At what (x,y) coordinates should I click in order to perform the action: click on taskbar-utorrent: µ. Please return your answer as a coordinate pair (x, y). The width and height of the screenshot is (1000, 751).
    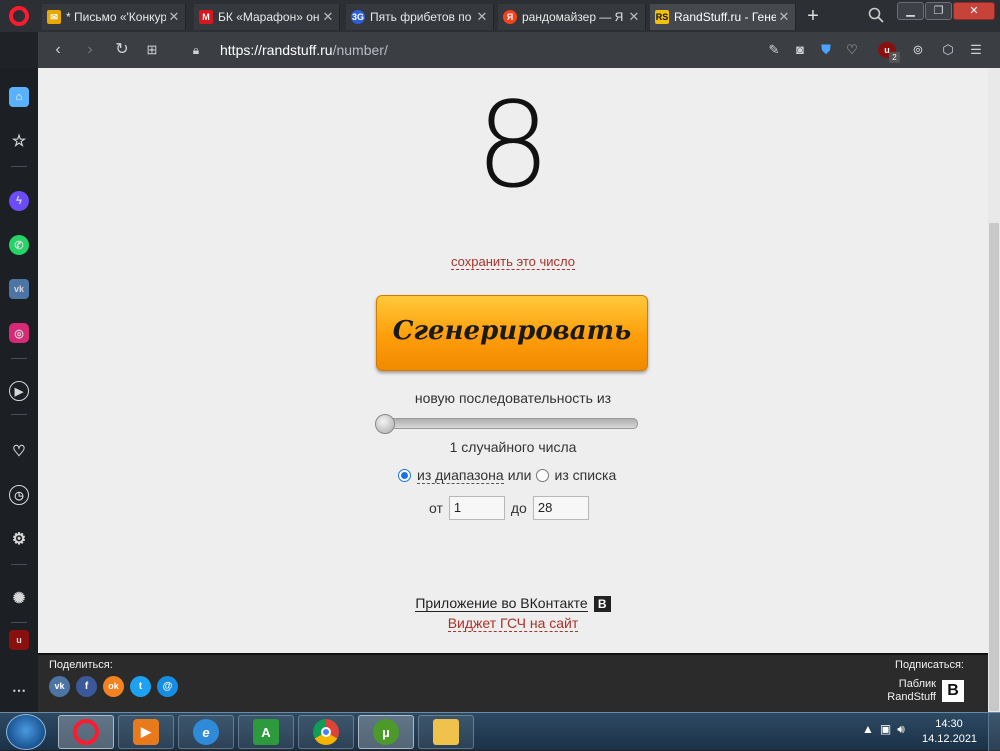
    Looking at the image, I should click on (386, 732).